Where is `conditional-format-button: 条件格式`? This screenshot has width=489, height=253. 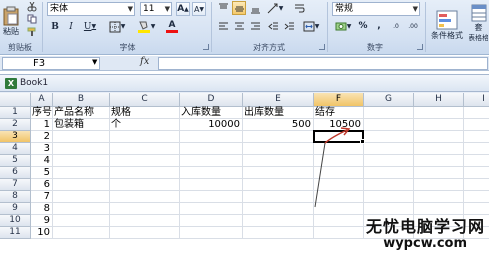 conditional-format-button: 条件格式 is located at coordinates (447, 25).